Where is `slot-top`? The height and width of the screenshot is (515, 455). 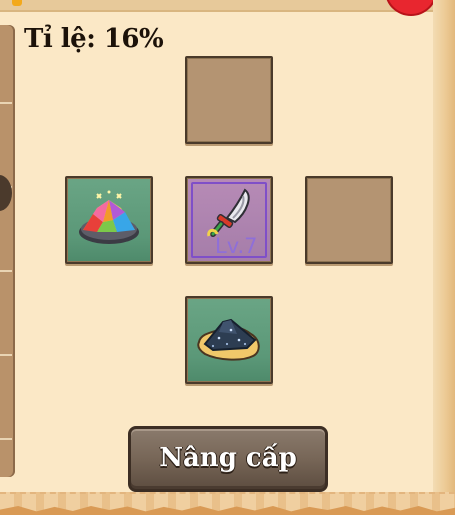 slot-top is located at coordinates (229, 100).